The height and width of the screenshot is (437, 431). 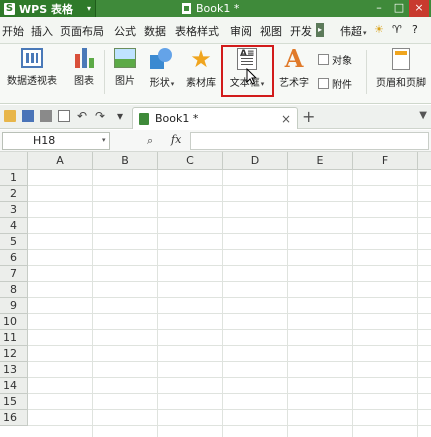 I want to click on row-header-12: 12, so click(x=14, y=354).